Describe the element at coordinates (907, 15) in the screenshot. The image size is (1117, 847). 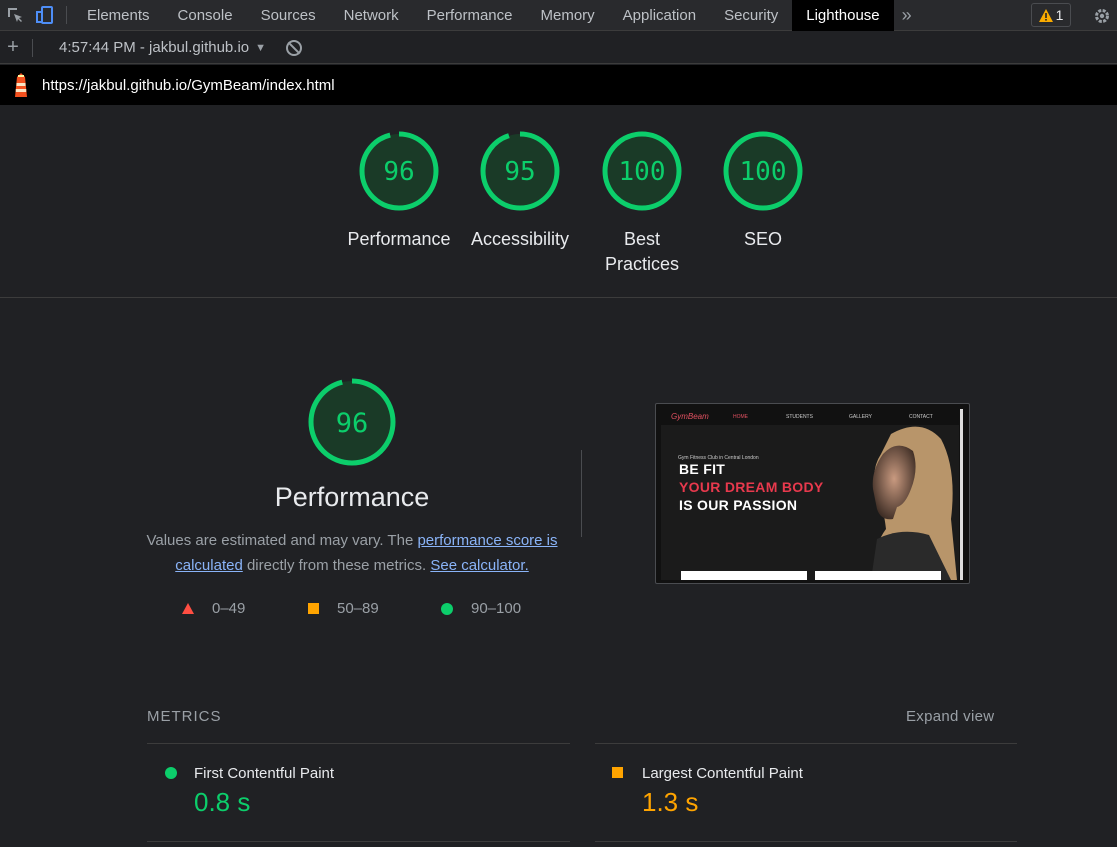
I see `more-tabs-icon: »` at that location.